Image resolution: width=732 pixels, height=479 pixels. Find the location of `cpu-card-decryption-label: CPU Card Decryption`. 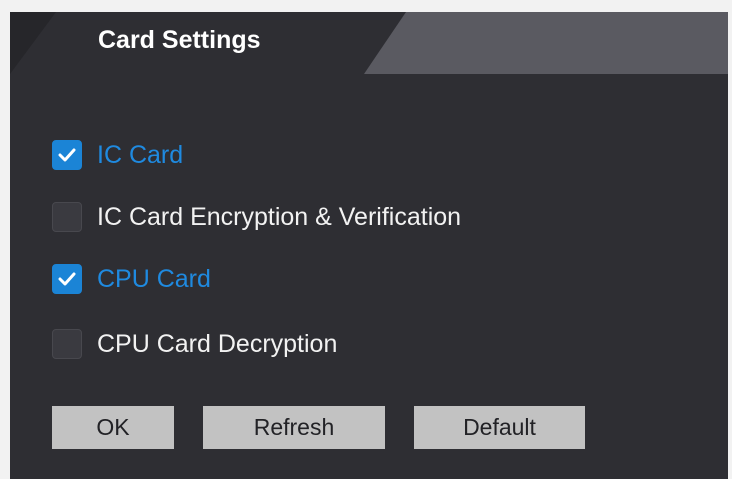

cpu-card-decryption-label: CPU Card Decryption is located at coordinates (217, 344).